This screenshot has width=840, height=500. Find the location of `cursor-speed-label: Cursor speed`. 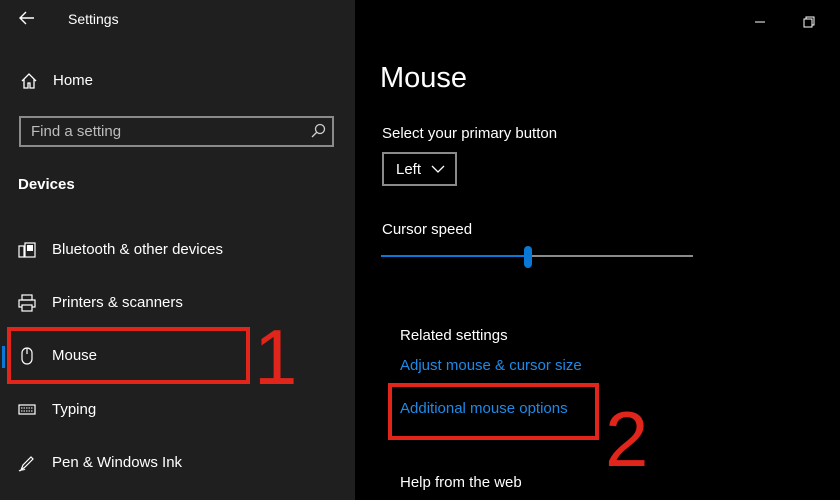

cursor-speed-label: Cursor speed is located at coordinates (427, 229).